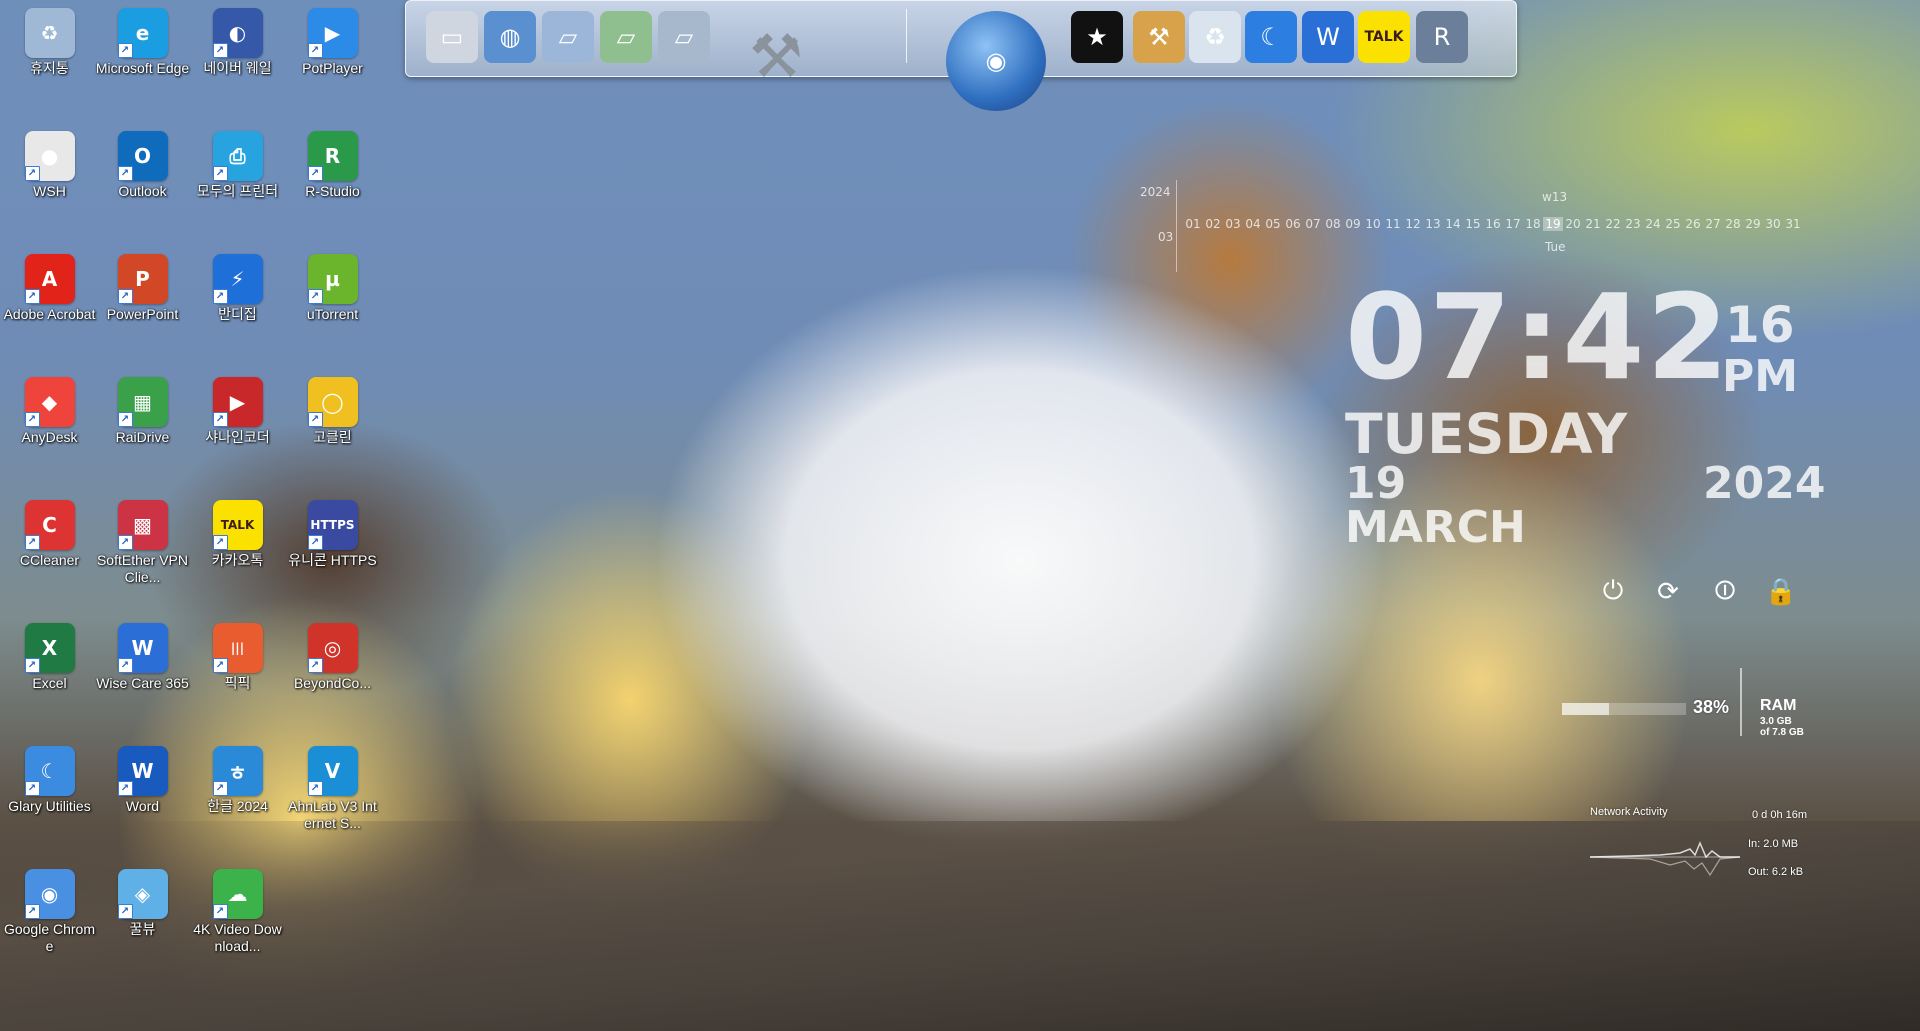 Image resolution: width=1920 pixels, height=1031 pixels. I want to click on hammer-icon: ⚒, so click(1159, 37).